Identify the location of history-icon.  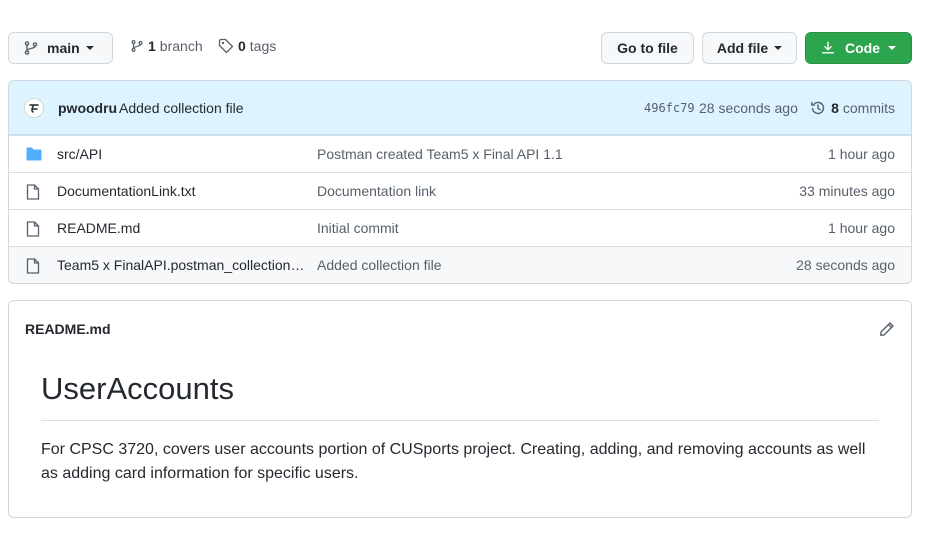
(818, 107).